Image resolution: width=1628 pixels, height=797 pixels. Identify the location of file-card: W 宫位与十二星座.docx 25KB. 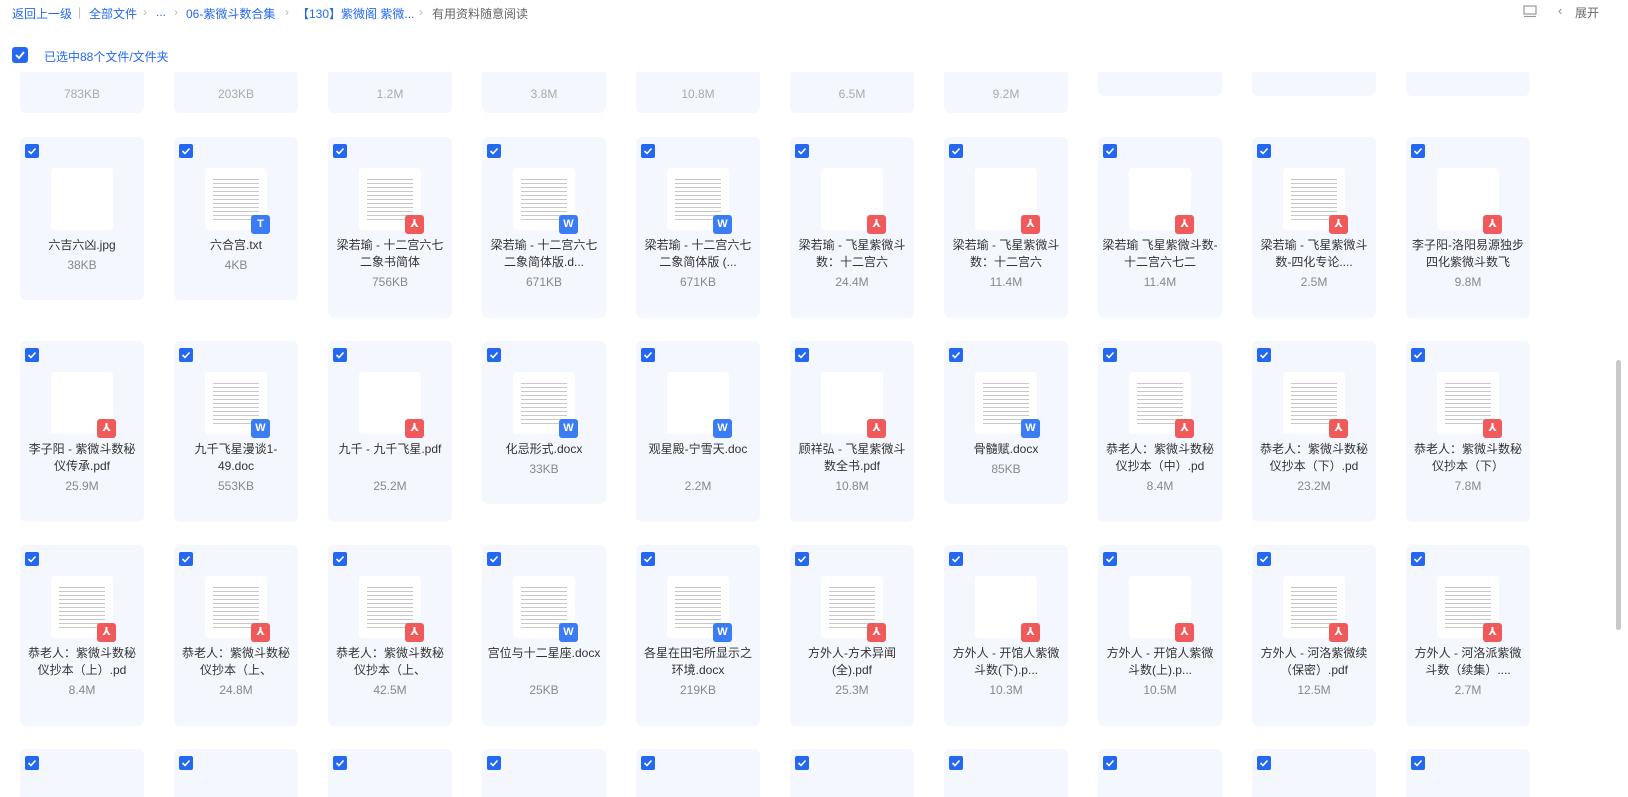
(544, 635).